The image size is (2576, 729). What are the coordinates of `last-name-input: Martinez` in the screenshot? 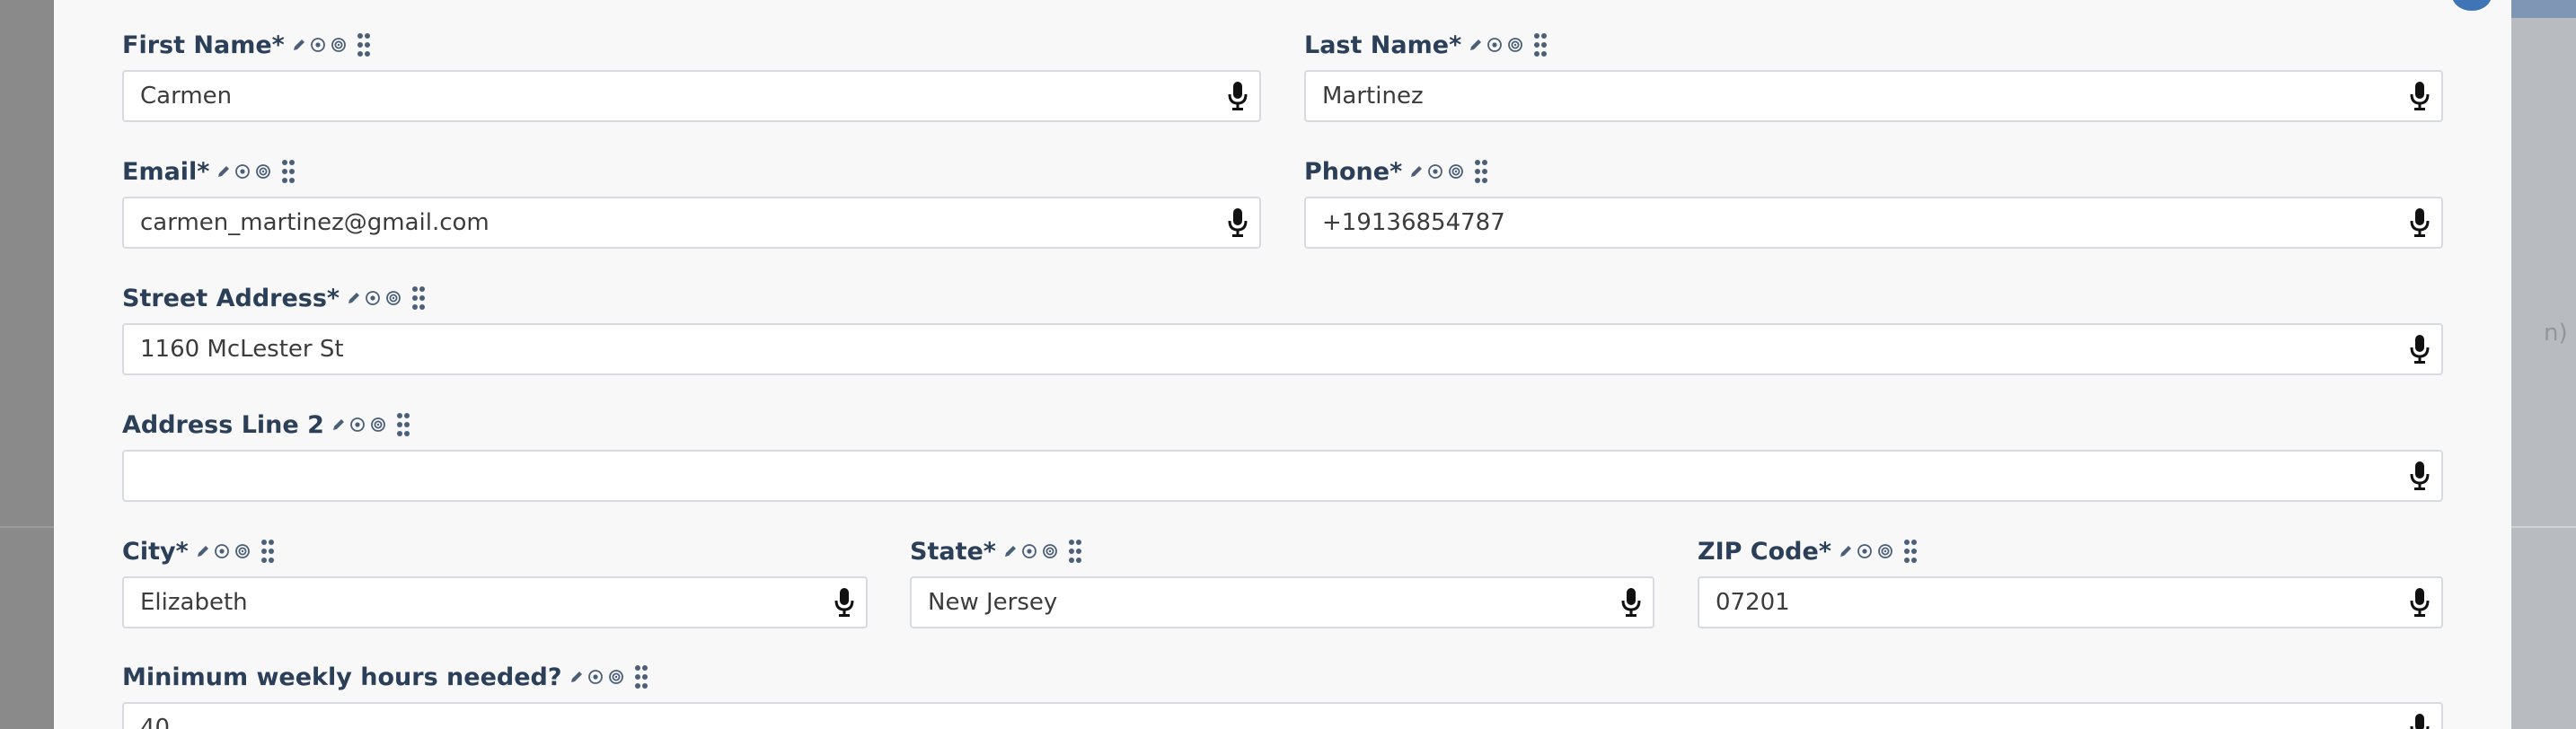 It's located at (1873, 96).